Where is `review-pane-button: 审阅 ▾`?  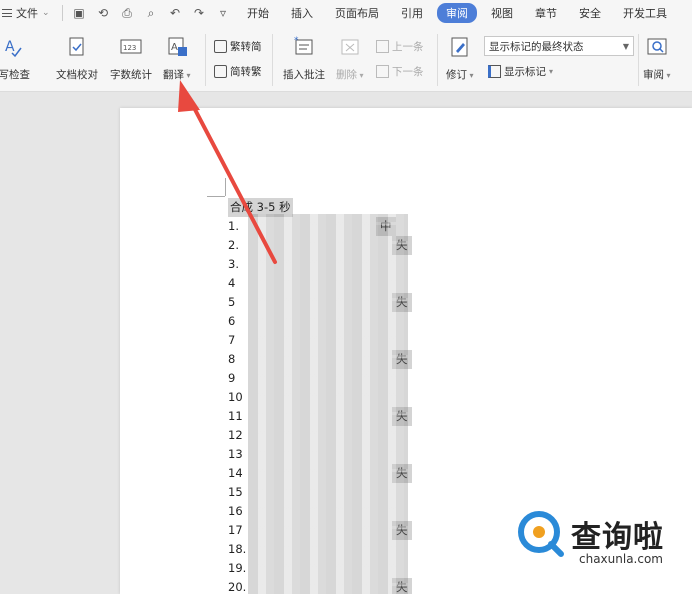
review-pane-button: 审阅 ▾ is located at coordinates (657, 59).